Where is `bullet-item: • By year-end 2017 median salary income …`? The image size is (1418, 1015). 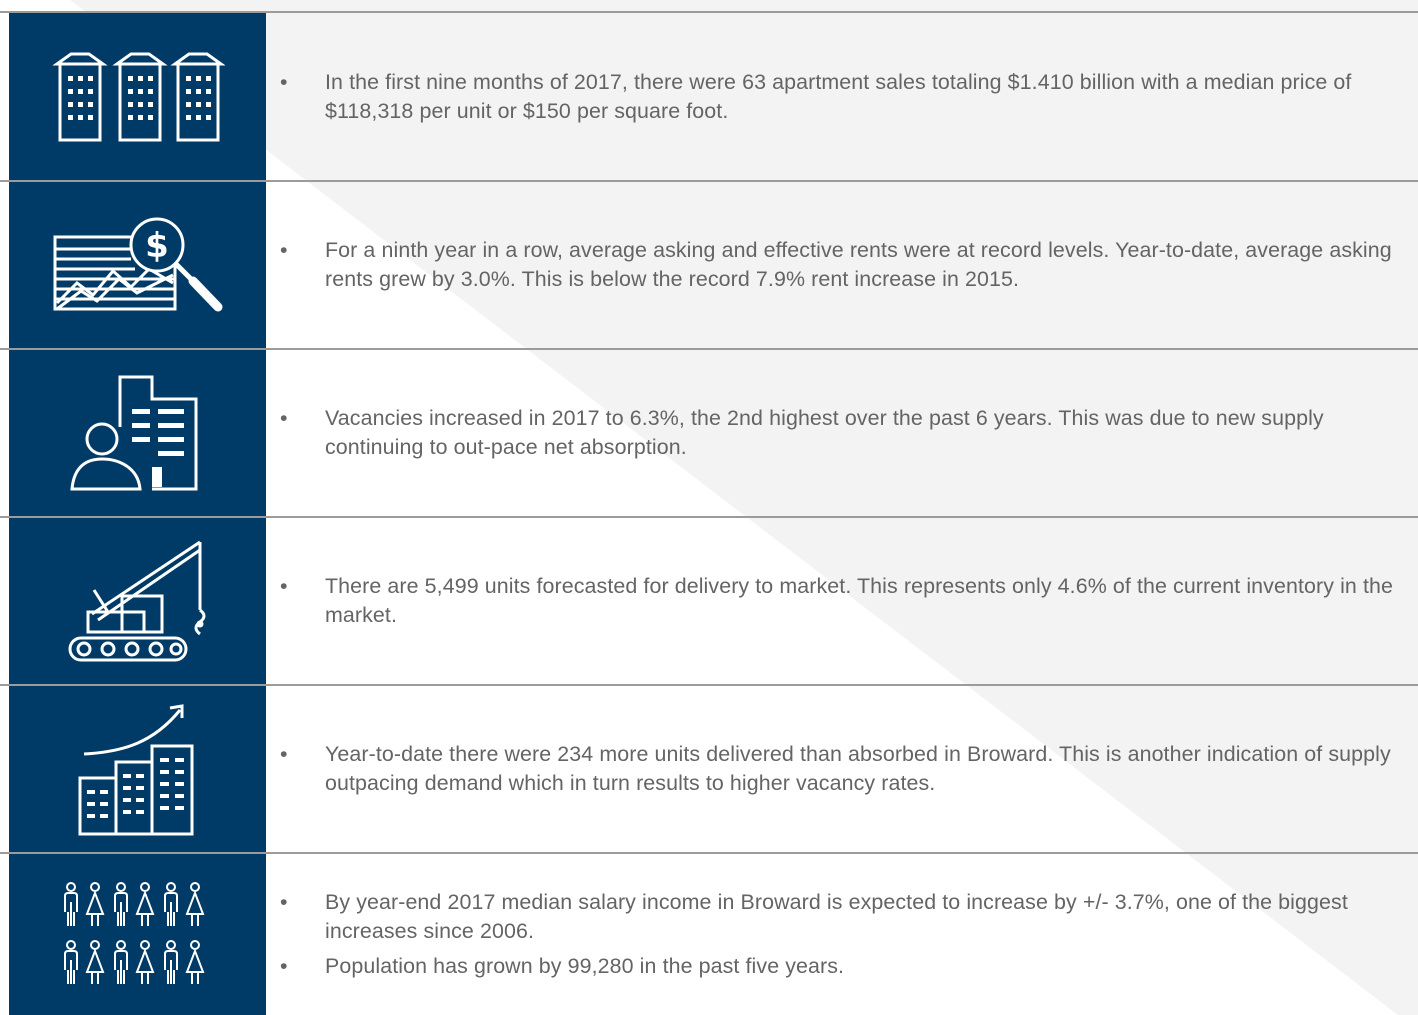 bullet-item: • By year-end 2017 median salary income … is located at coordinates (842, 917).